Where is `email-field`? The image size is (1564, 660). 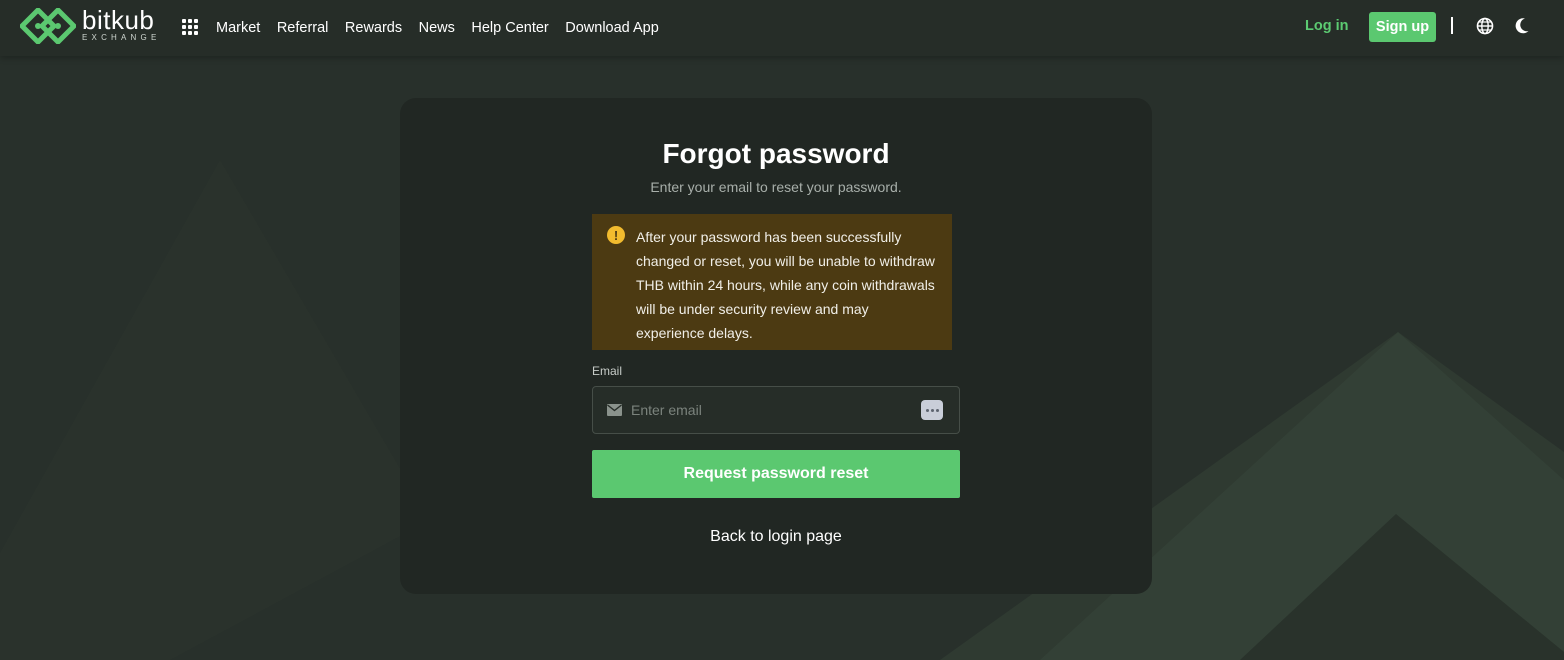
email-field is located at coordinates (776, 410).